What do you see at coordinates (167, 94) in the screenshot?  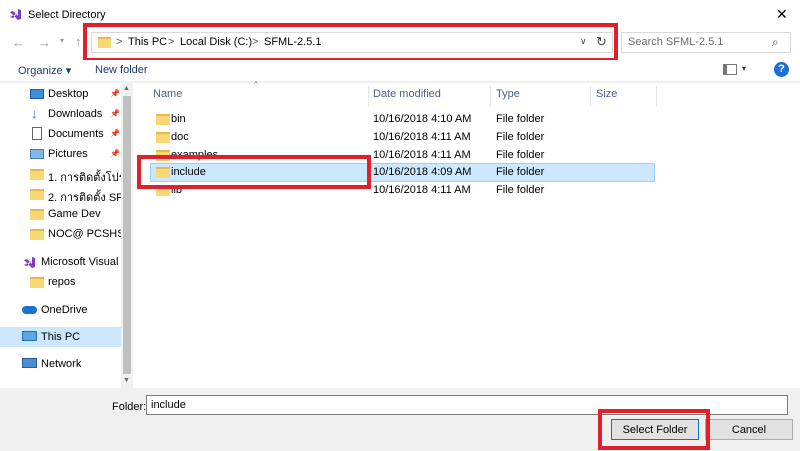 I see `column-header-name: Name` at bounding box center [167, 94].